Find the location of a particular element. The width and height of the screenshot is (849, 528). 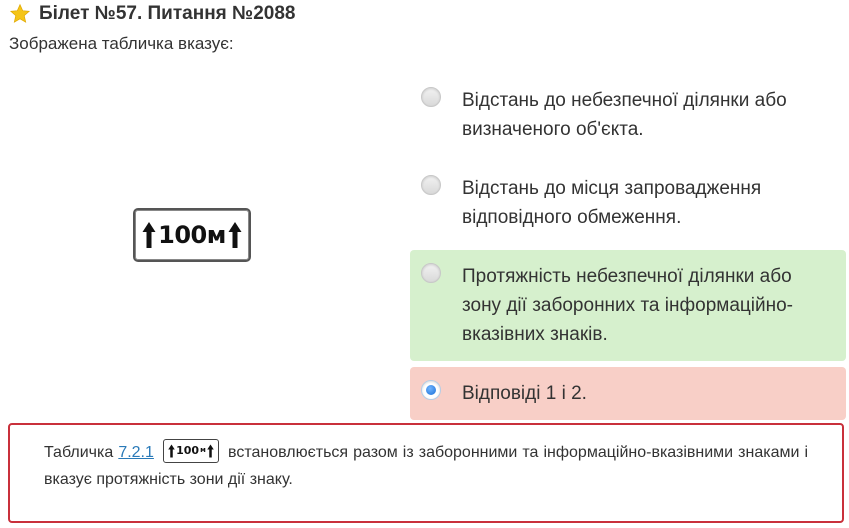

road-sign-plate: 100м is located at coordinates (192, 235).